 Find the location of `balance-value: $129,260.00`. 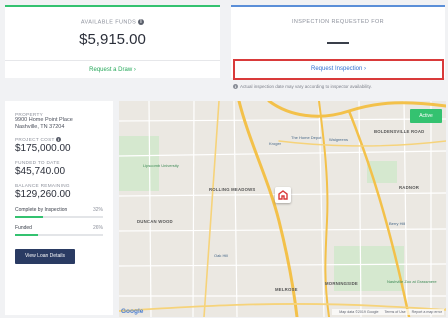

balance-value: $129,260.00 is located at coordinates (43, 195).